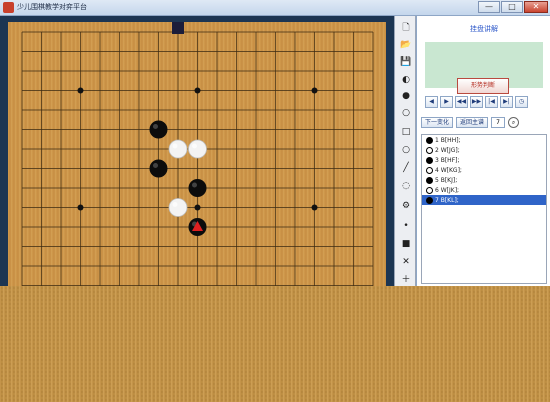  Describe the element at coordinates (491, 102) in the screenshot. I see `first-move-icon: |◀` at that location.